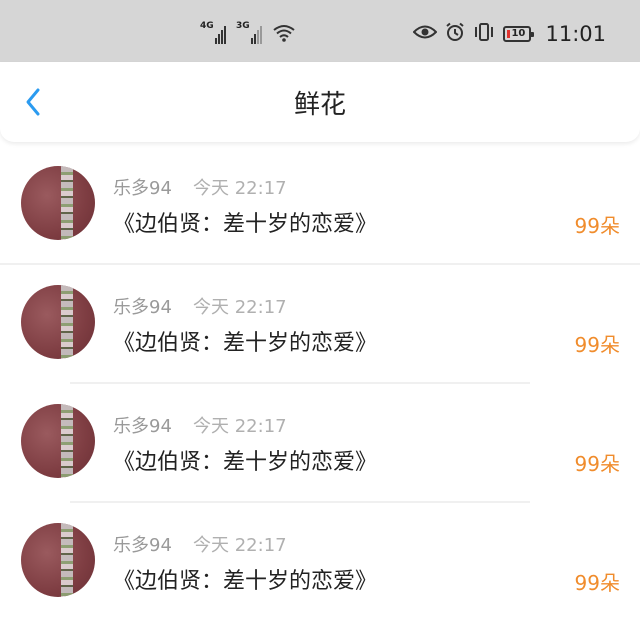 This screenshot has height=622, width=640. Describe the element at coordinates (575, 34) in the screenshot. I see `status-time: 11:01` at that location.